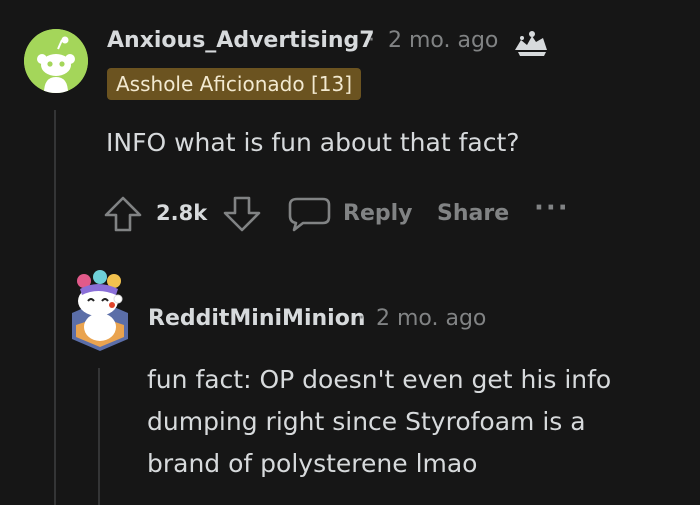 This screenshot has height=505, width=700. I want to click on award-icon, so click(531, 43).